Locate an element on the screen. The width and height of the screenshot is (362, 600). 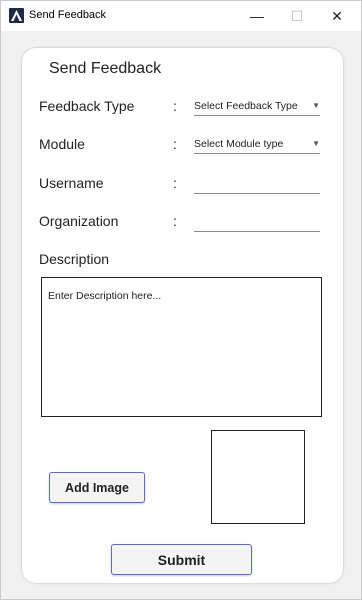
add-image-button: Add Image is located at coordinates (97, 487).